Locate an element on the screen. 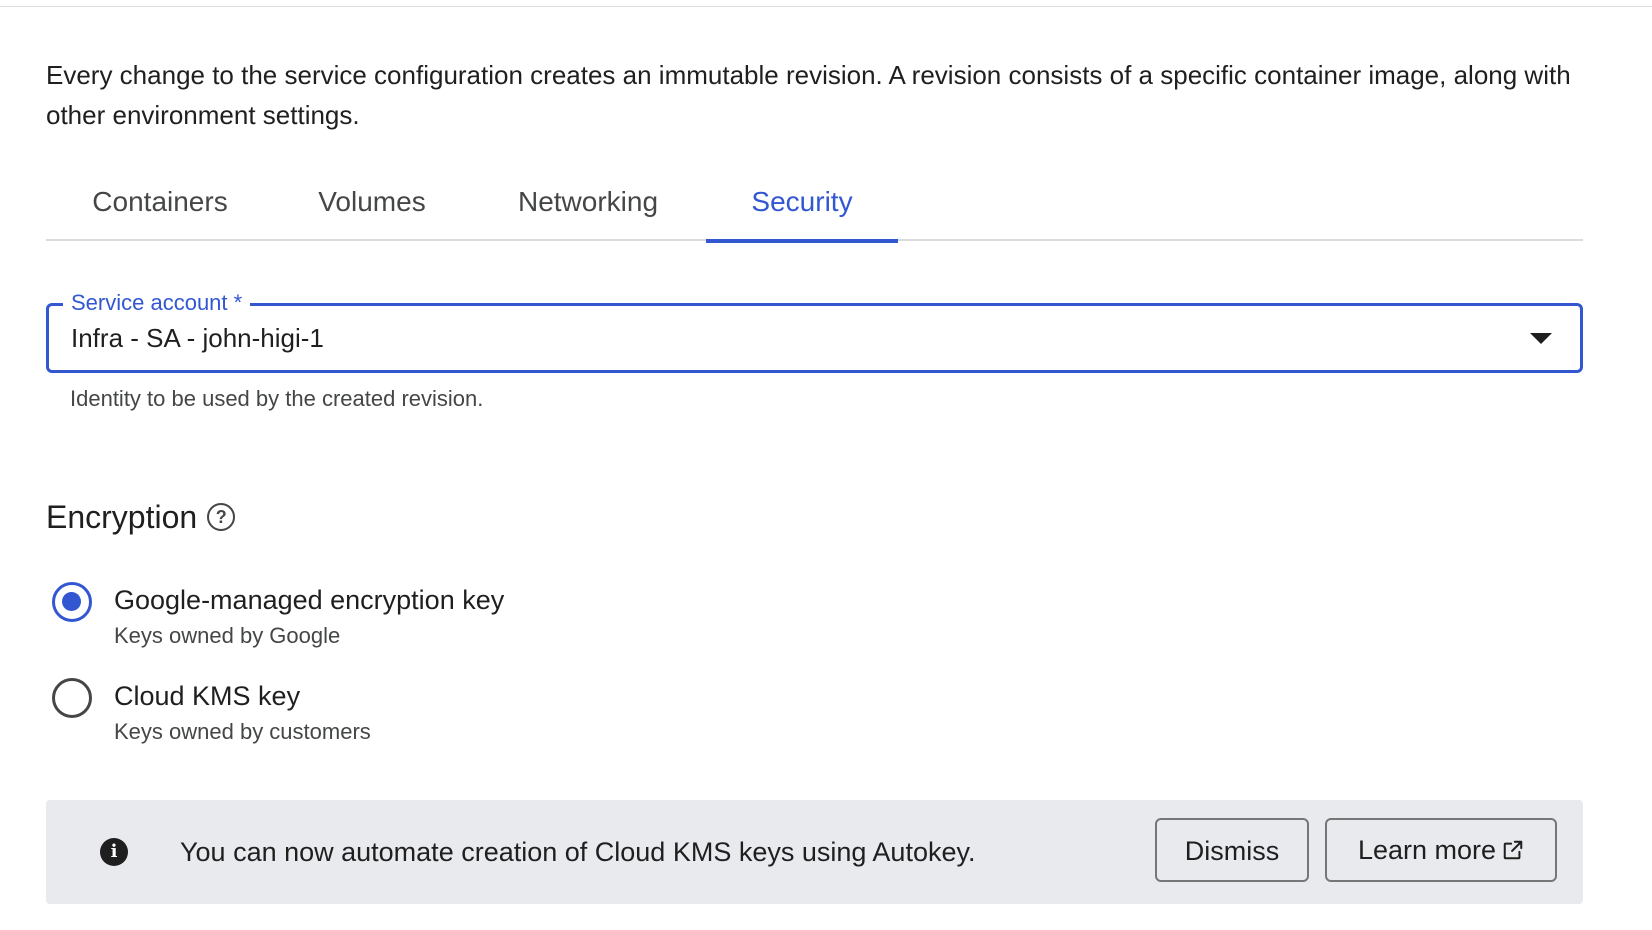 The image size is (1652, 930). encryption-title: Encryption is located at coordinates (122, 517).